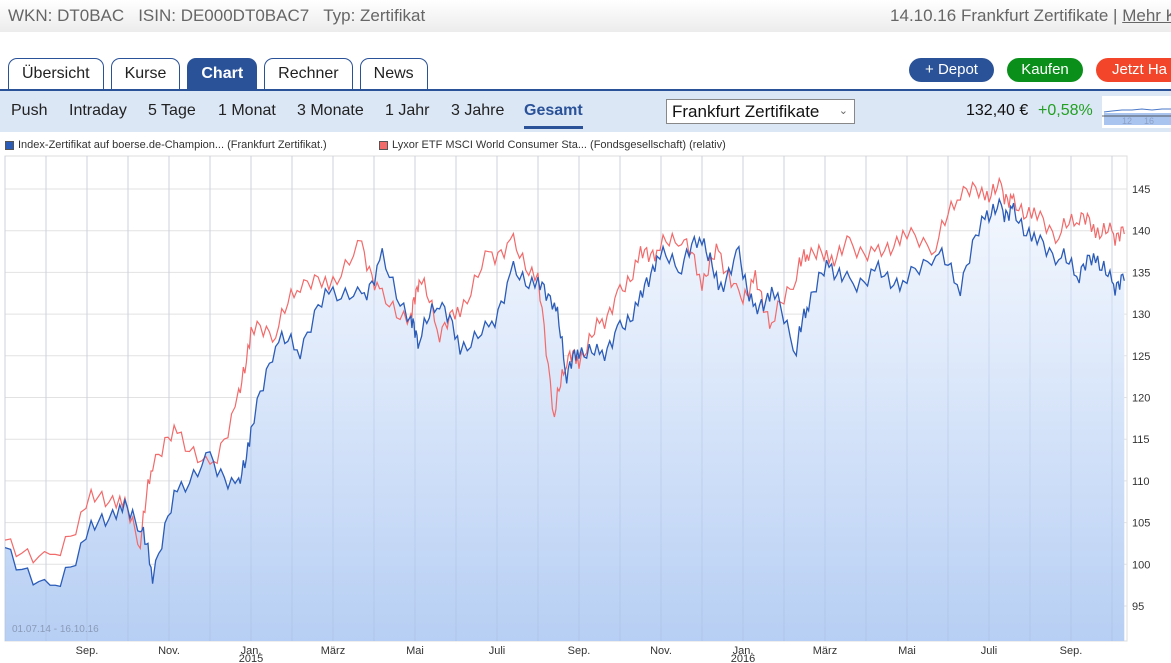 The width and height of the screenshot is (1171, 663). What do you see at coordinates (1141, 399) in the screenshot?
I see `y-tick-label: 120` at bounding box center [1141, 399].